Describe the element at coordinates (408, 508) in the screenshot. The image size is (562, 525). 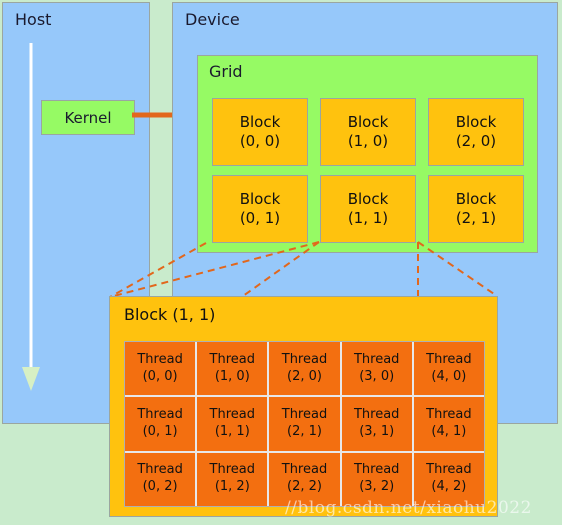
I see `watermark-text: //blog.csdn.net/xiaohu2022` at that location.